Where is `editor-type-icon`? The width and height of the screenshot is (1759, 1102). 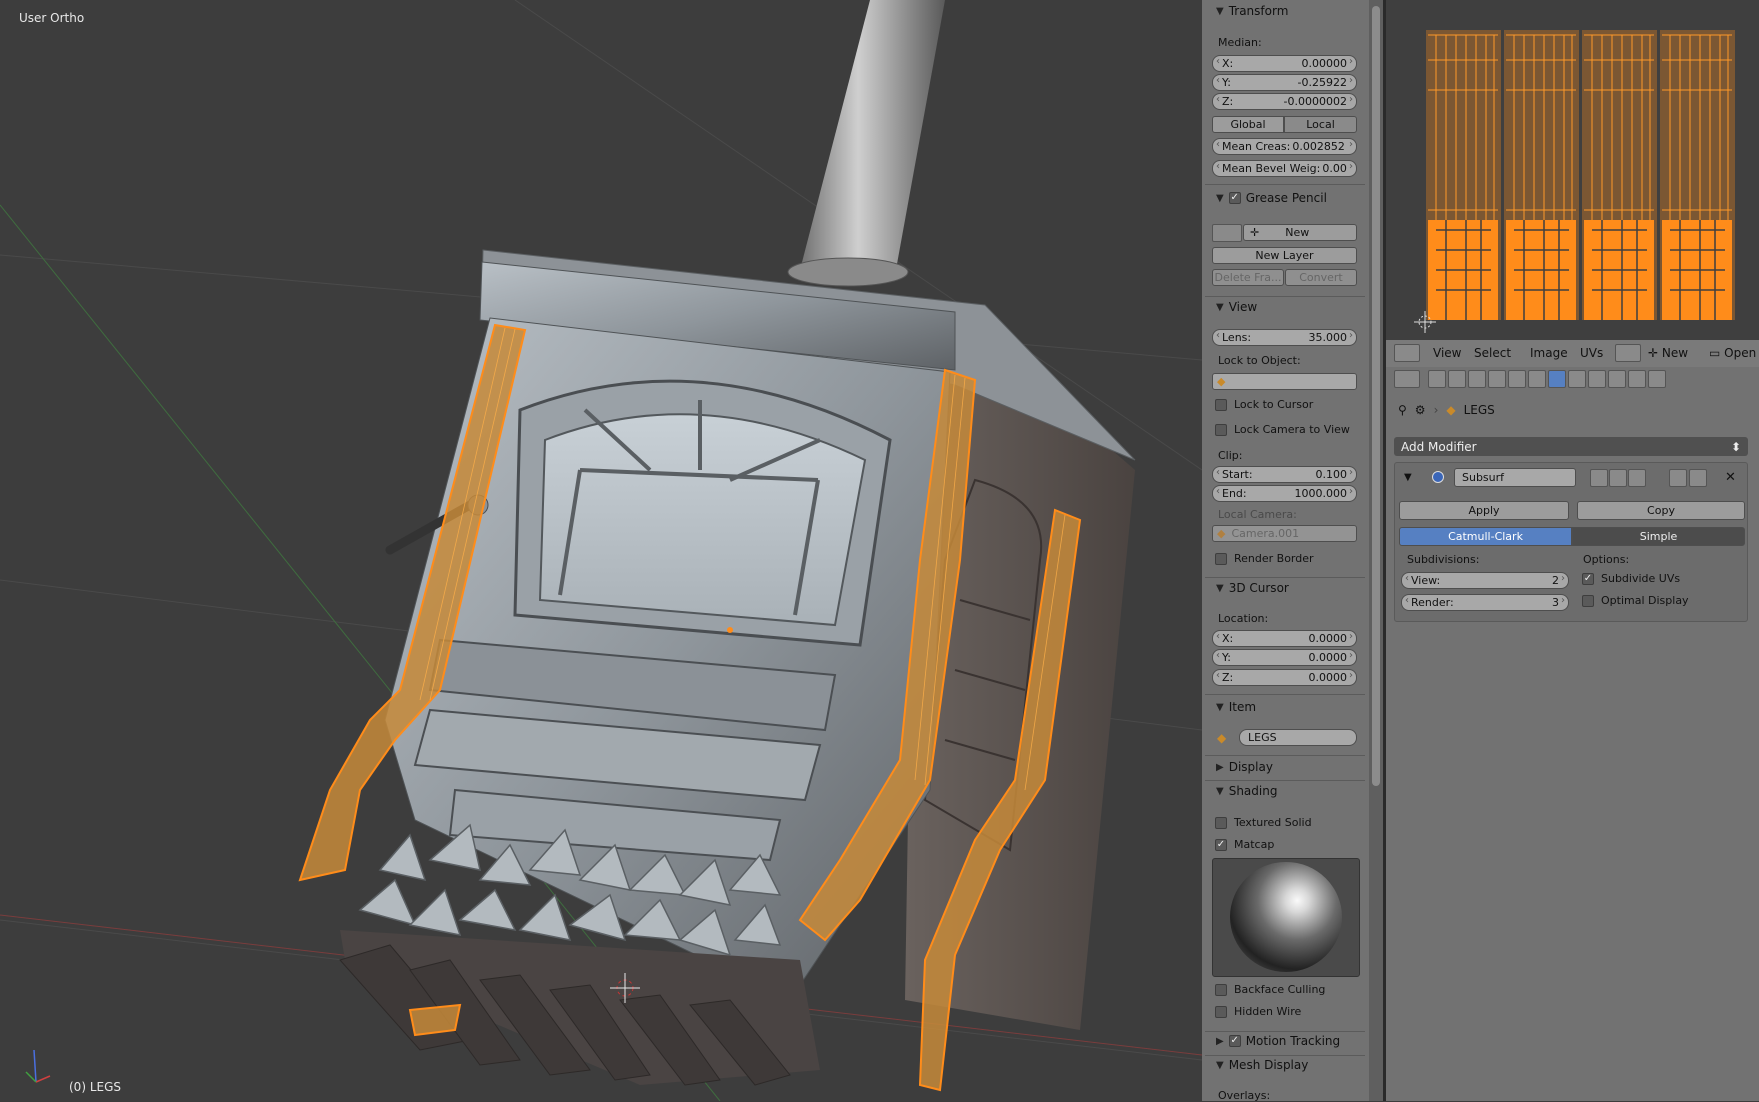
editor-type-icon is located at coordinates (1407, 353).